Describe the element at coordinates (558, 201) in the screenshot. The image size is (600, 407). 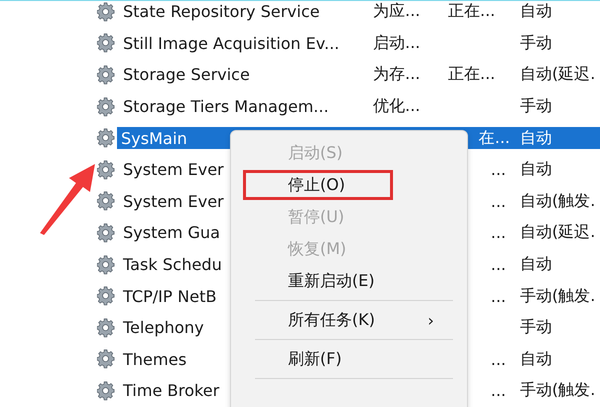
I see `service-startup: 自动(触发.` at that location.